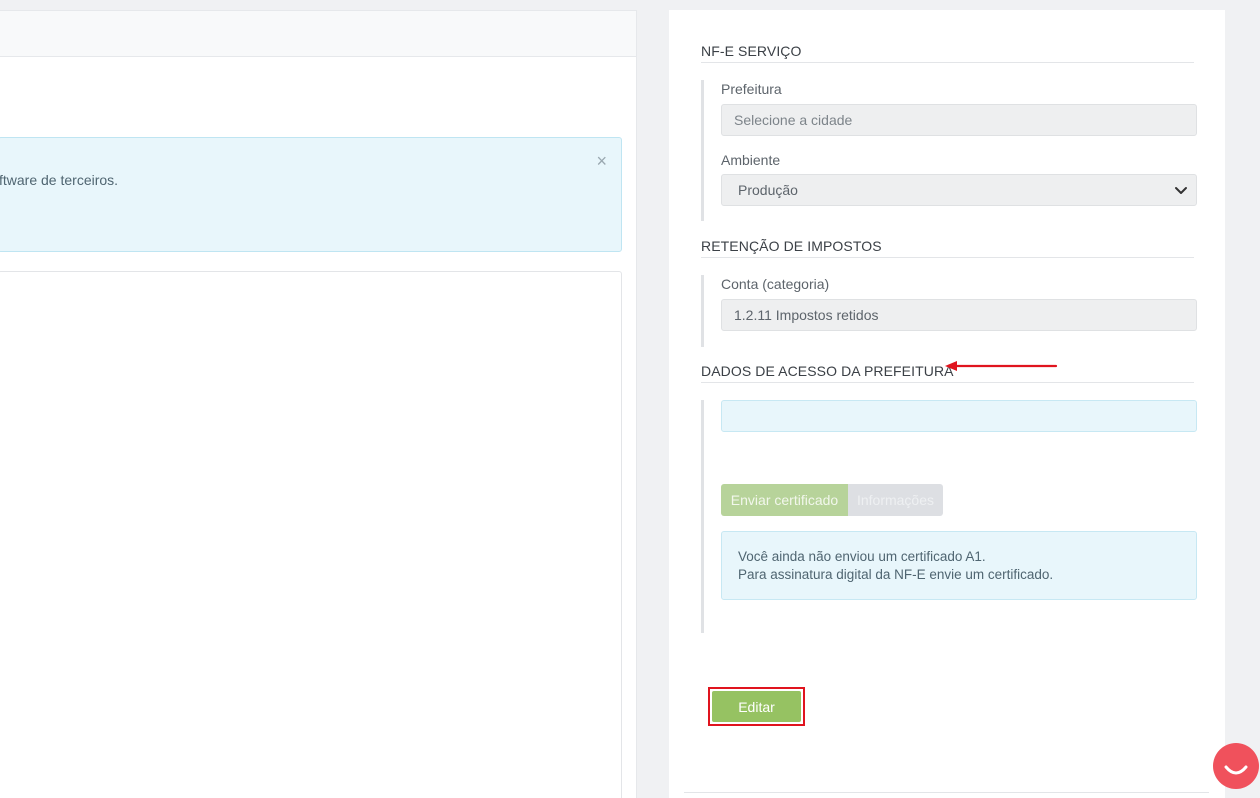 This screenshot has height=798, width=1260. Describe the element at coordinates (751, 89) in the screenshot. I see `prefeitura-label: Prefeitura` at that location.